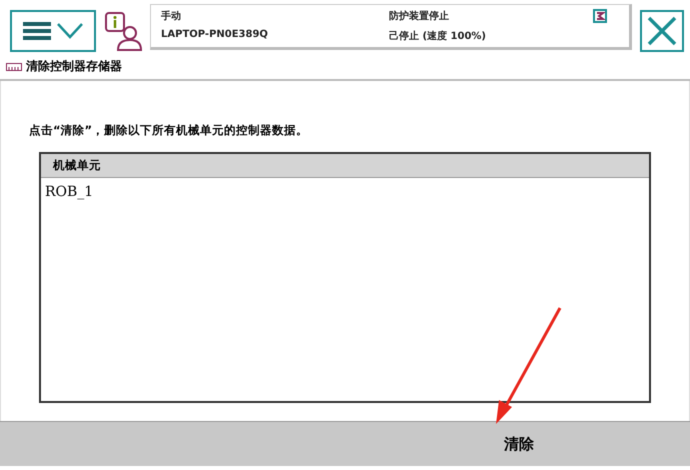 This screenshot has height=470, width=690. Describe the element at coordinates (169, 130) in the screenshot. I see `instruction-text: 点击“清除”，删除以下所有机械单元的控制器数据。` at that location.